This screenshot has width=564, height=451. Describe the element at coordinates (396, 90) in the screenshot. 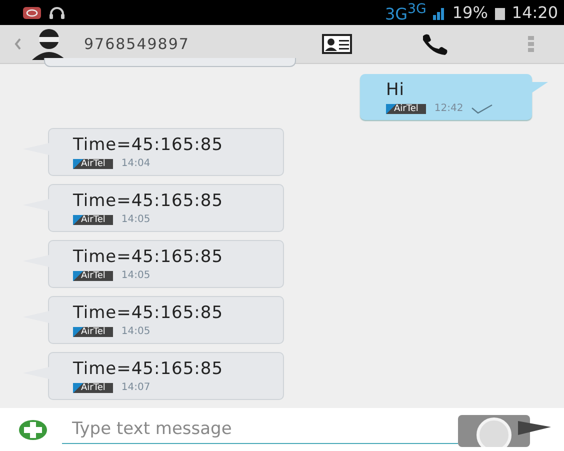

I see `message-text: Hi` at that location.